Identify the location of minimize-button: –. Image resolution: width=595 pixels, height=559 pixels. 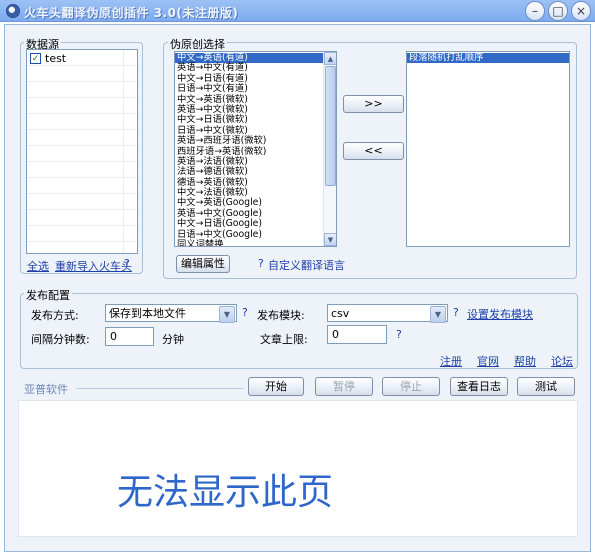
(535, 11).